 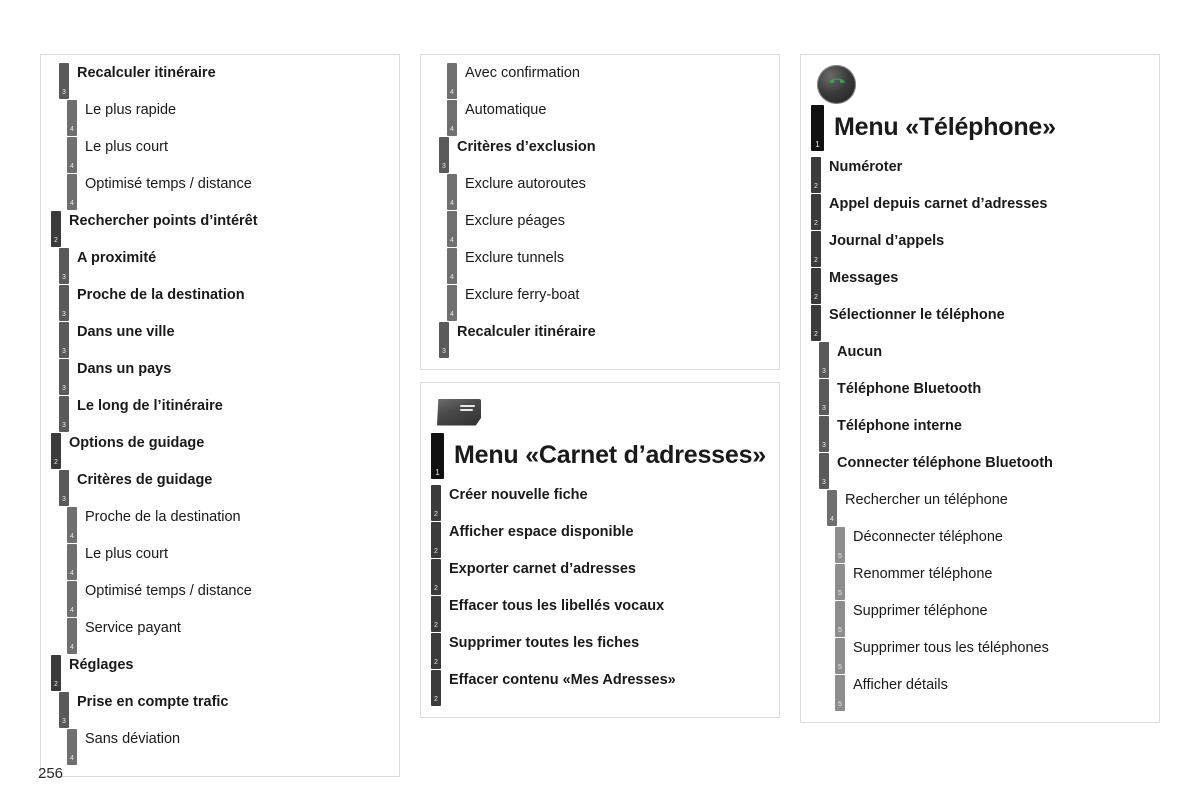 I want to click on level-number: 1, so click(x=817, y=144).